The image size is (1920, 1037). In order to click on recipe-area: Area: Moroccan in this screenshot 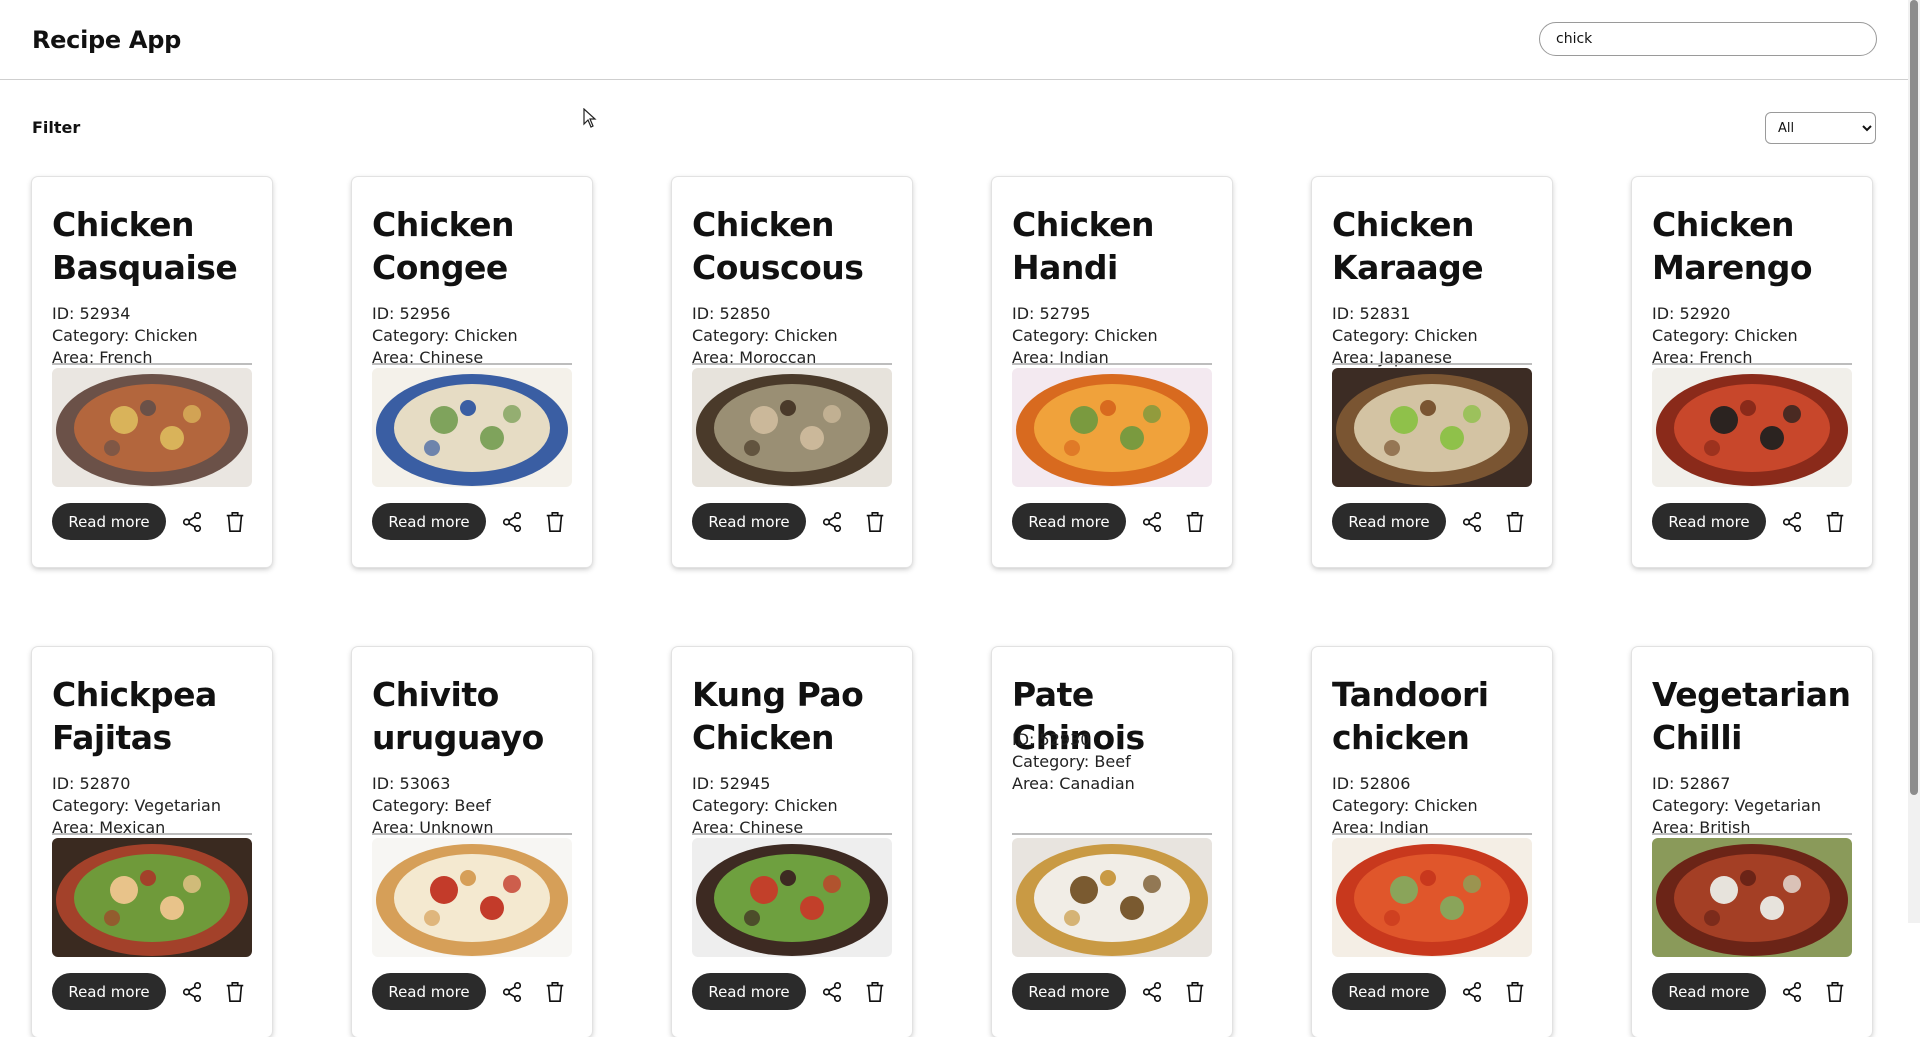, I will do `click(754, 357)`.